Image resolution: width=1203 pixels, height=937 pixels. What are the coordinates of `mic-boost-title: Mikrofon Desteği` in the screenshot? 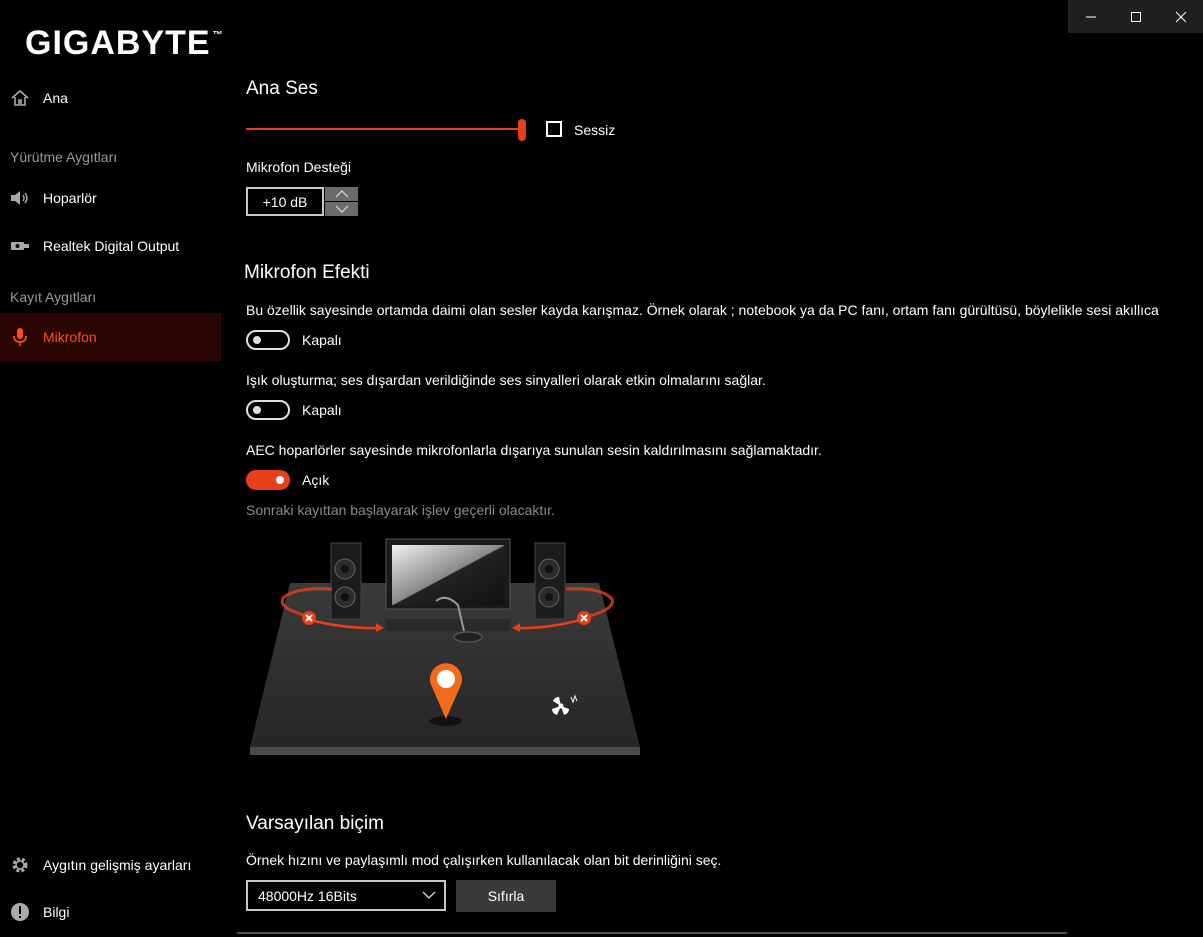 It's located at (299, 167).